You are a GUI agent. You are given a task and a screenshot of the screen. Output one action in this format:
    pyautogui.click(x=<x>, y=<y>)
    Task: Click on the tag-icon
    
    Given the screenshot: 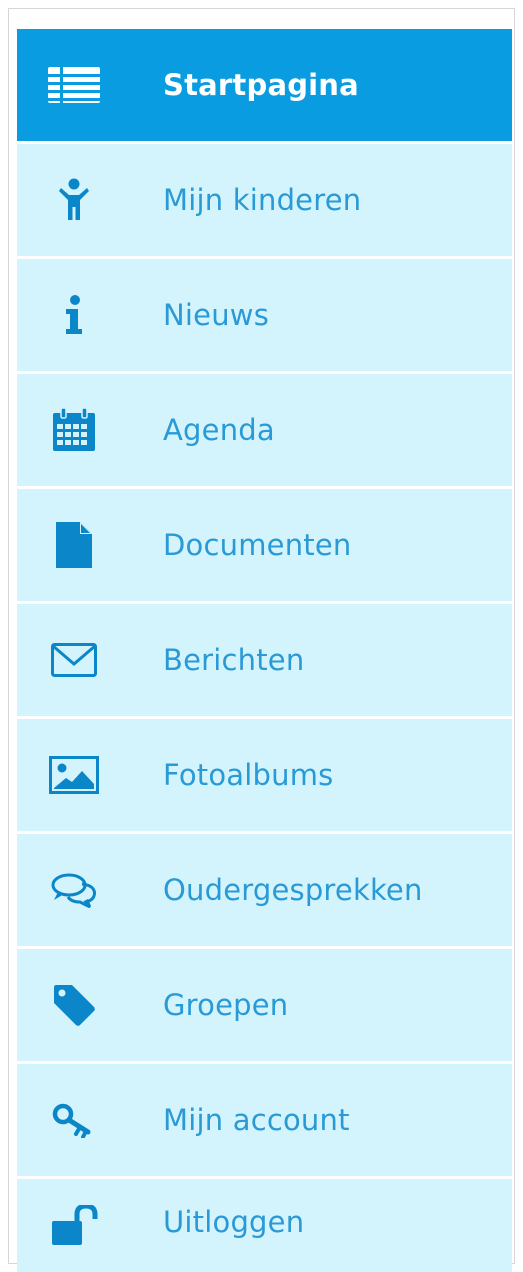 What is the action you would take?
    pyautogui.click(x=74, y=1005)
    